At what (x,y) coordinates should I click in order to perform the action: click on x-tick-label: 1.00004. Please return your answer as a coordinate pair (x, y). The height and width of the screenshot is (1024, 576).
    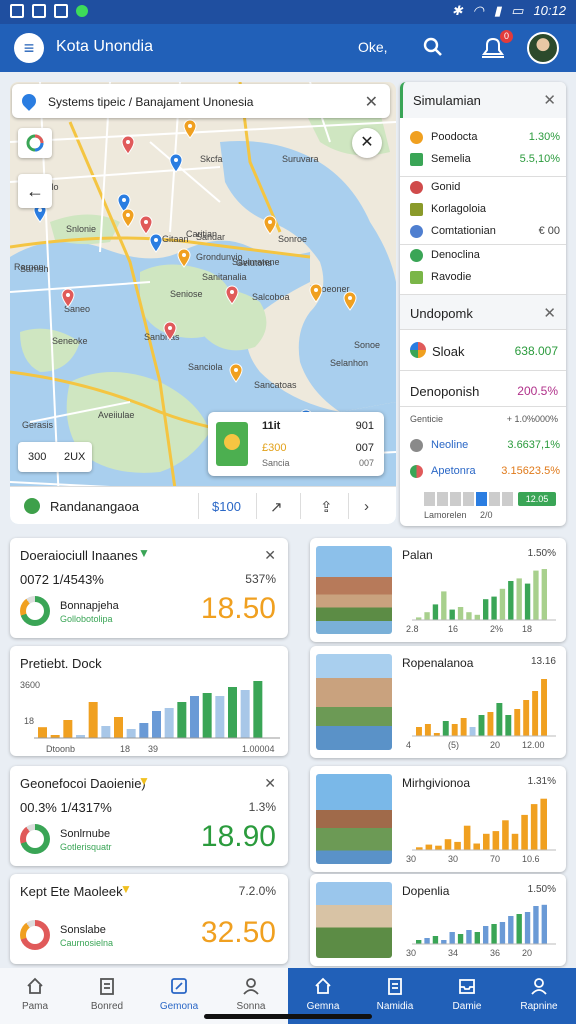
    Looking at the image, I should click on (258, 749).